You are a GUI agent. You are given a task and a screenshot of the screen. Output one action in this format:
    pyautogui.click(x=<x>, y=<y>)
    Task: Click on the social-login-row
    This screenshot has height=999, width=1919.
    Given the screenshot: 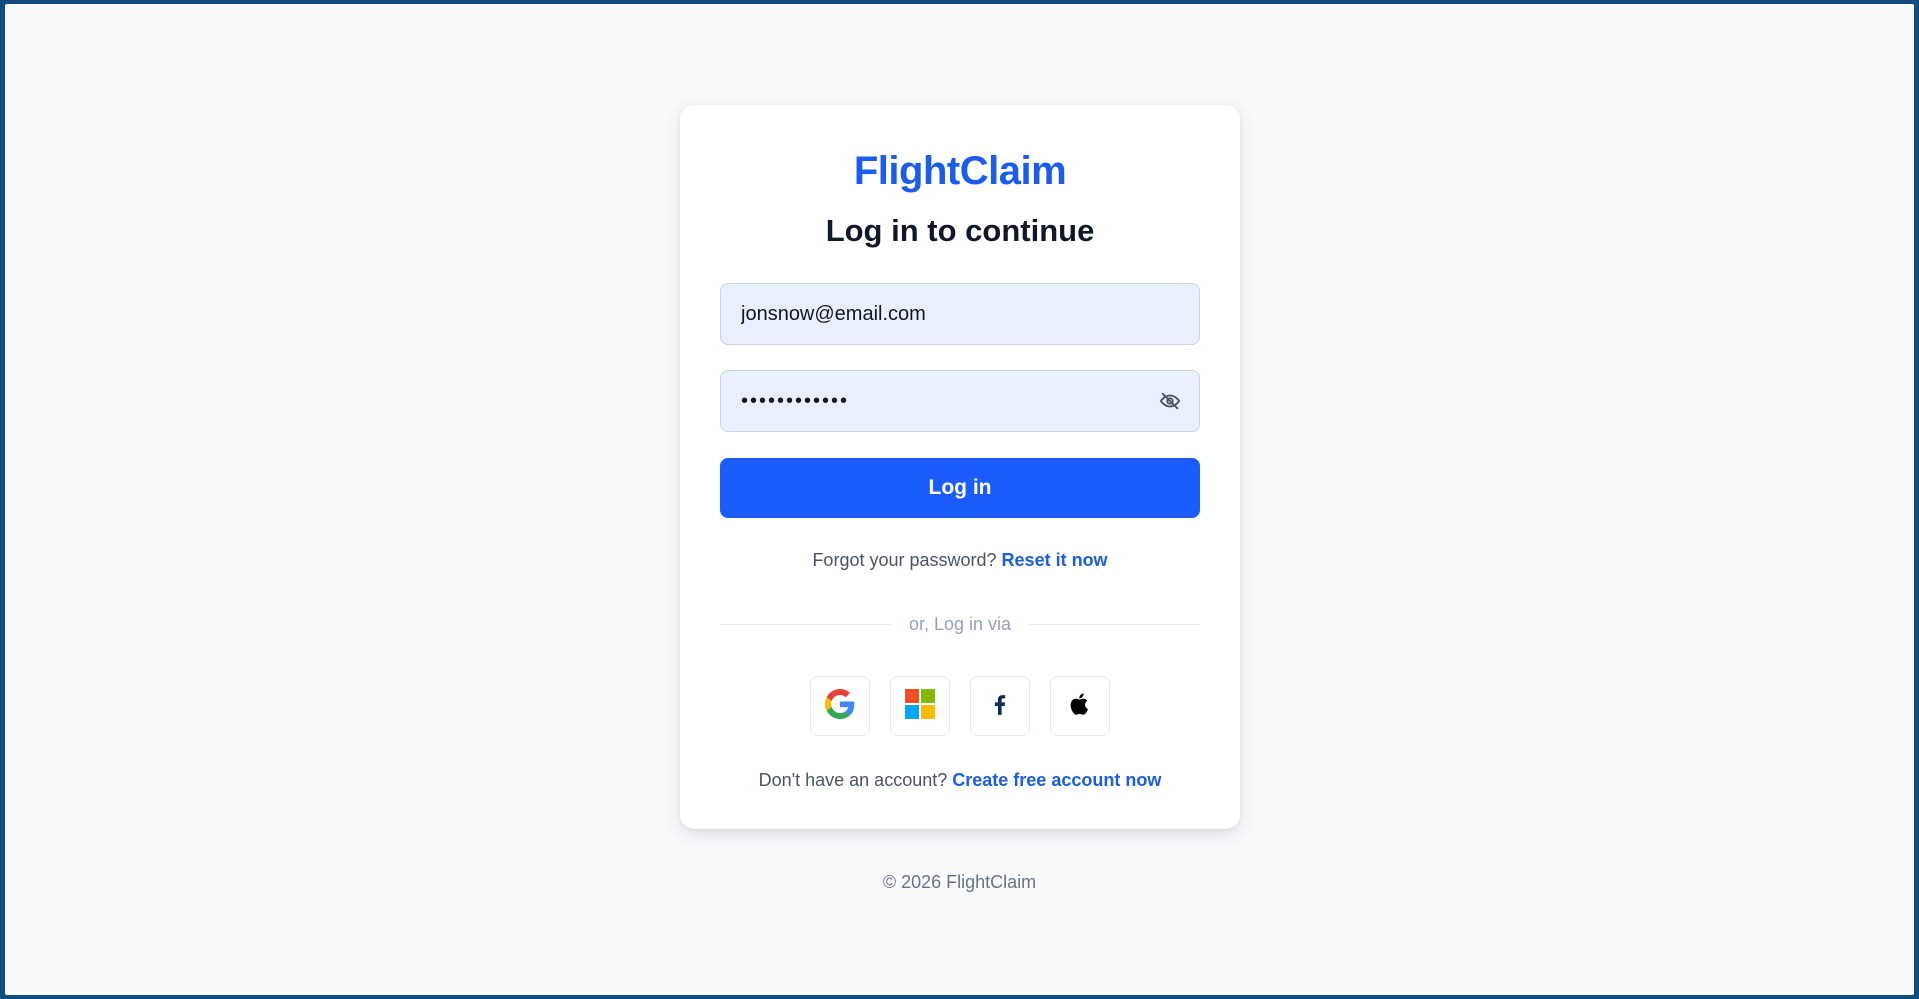 What is the action you would take?
    pyautogui.click(x=960, y=706)
    